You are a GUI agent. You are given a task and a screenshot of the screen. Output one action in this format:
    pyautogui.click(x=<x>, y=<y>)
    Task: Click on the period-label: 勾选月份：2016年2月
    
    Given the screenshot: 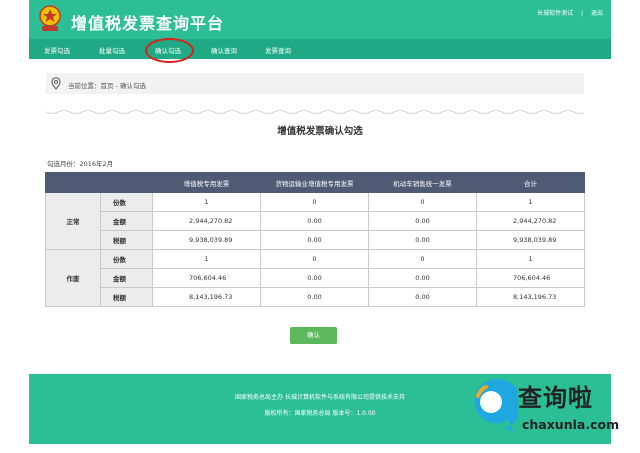 What is the action you would take?
    pyautogui.click(x=80, y=164)
    